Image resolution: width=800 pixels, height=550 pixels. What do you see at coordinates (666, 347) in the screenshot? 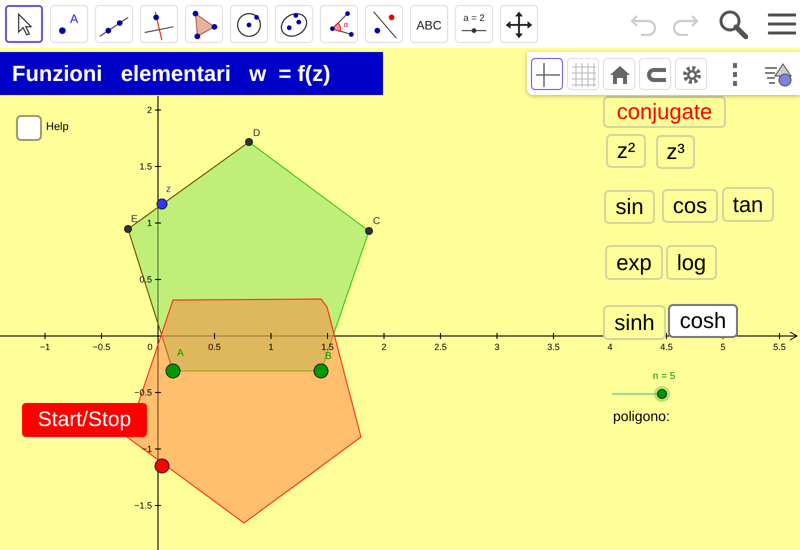
I see `tick-label: 4.5` at bounding box center [666, 347].